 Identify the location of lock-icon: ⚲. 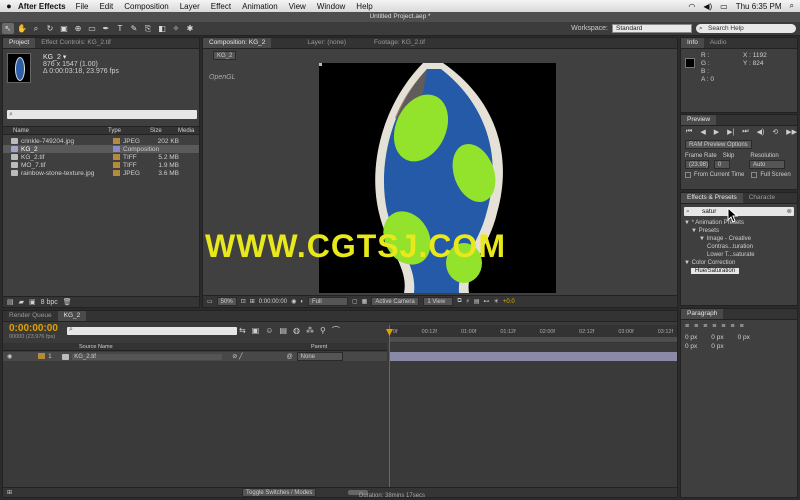
(323, 330).